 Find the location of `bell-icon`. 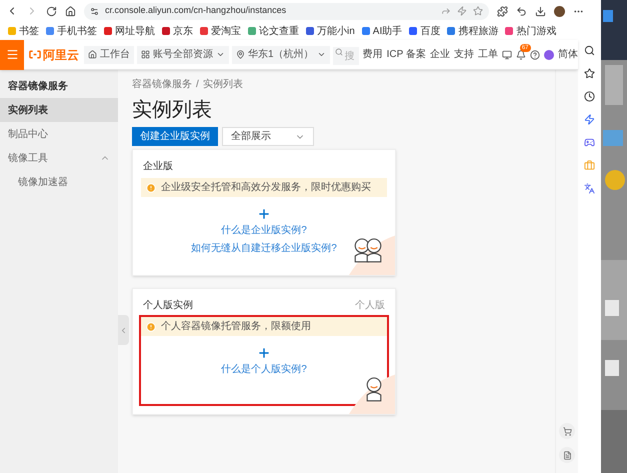

bell-icon is located at coordinates (521, 55).